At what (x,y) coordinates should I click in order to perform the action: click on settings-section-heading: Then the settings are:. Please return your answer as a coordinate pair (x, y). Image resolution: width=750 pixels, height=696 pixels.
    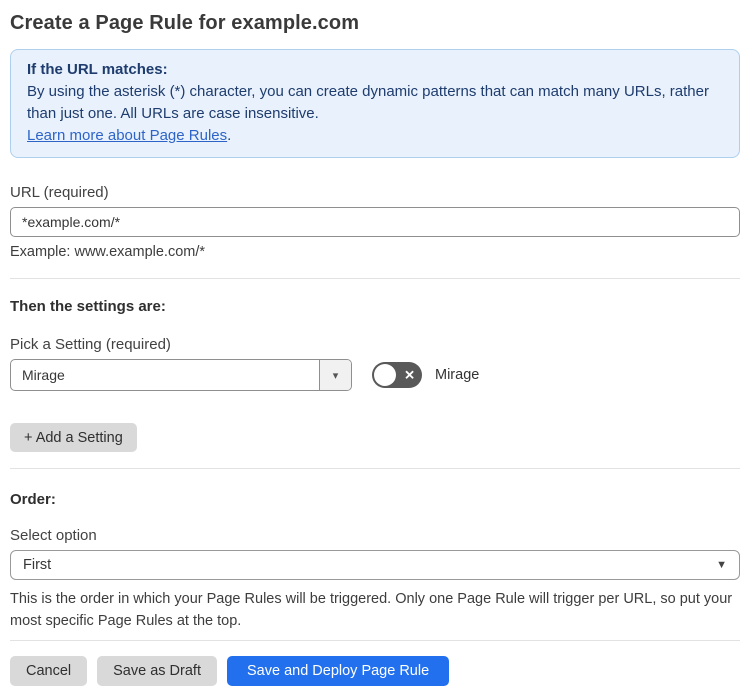
    Looking at the image, I should click on (88, 306).